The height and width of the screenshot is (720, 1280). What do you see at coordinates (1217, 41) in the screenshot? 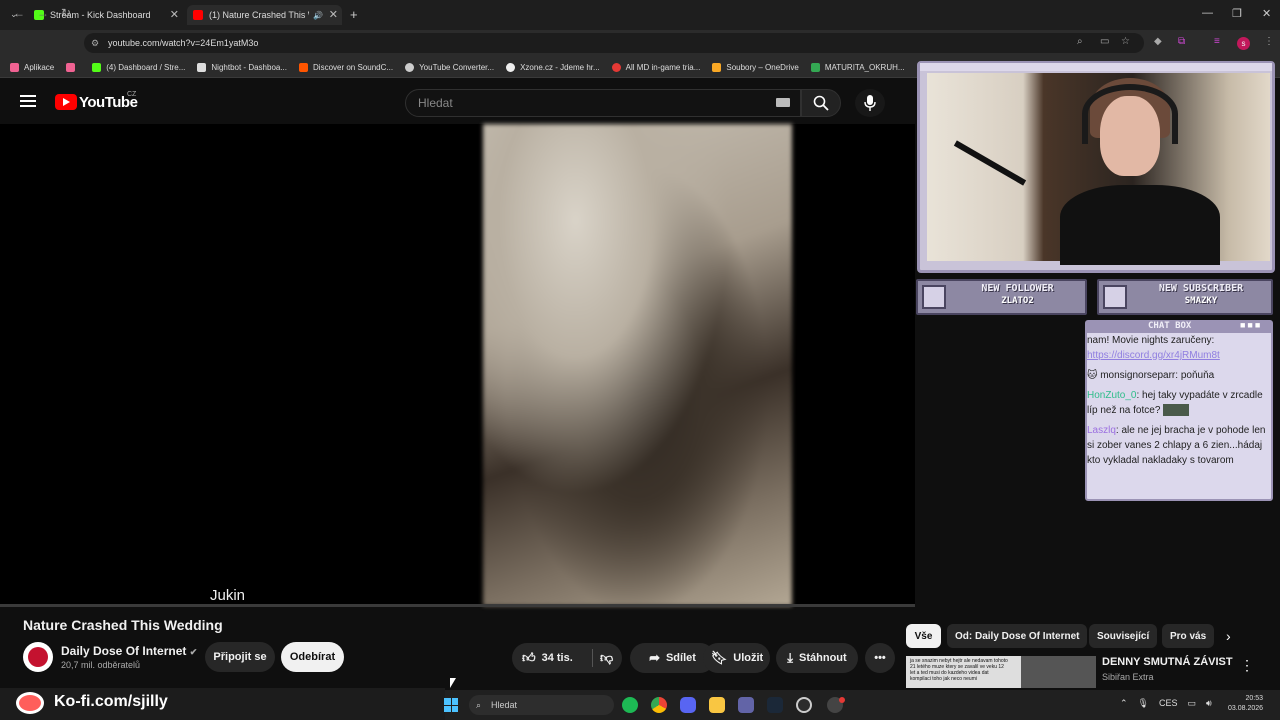
I see `media-icon: ≡` at bounding box center [1217, 41].